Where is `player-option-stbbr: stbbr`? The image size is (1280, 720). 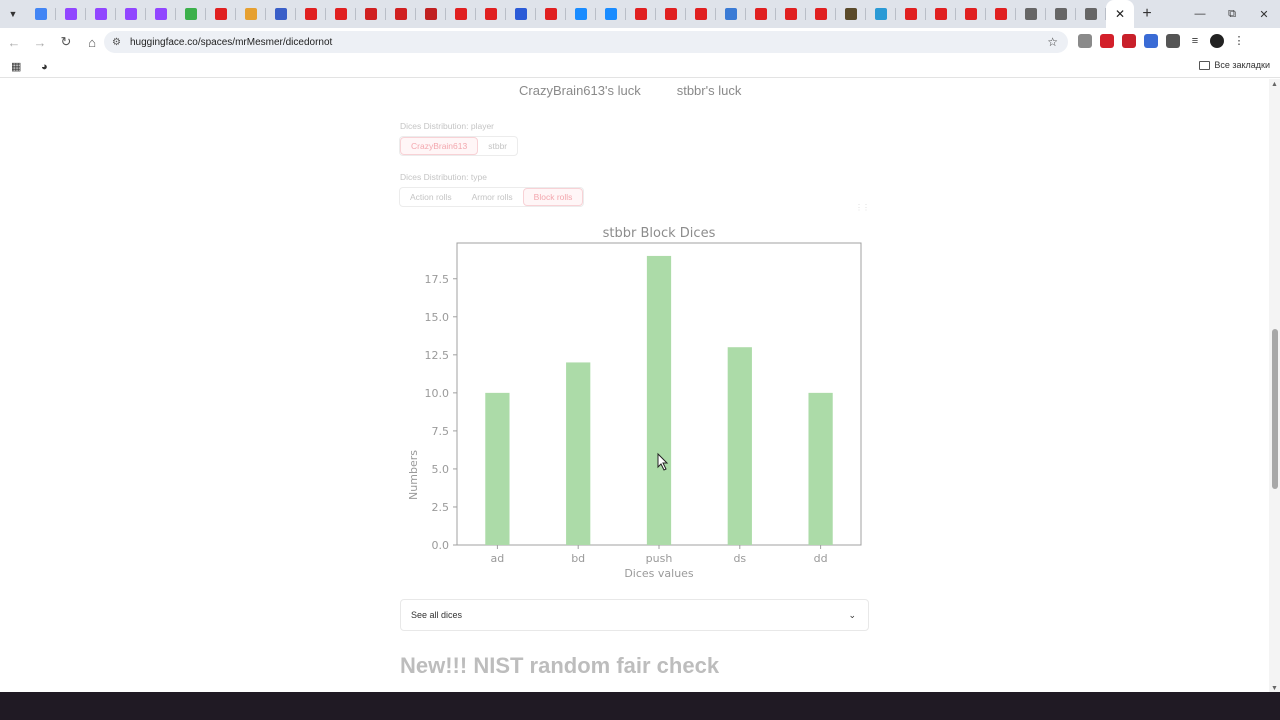 player-option-stbbr: stbbr is located at coordinates (497, 146).